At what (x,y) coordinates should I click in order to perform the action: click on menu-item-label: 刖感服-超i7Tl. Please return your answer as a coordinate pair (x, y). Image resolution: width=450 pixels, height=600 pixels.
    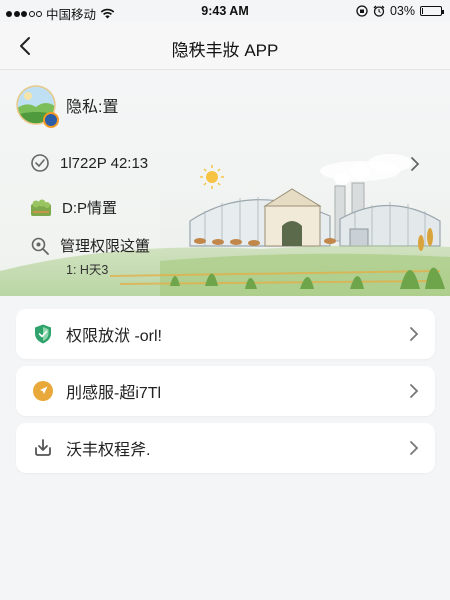
    Looking at the image, I should click on (114, 393).